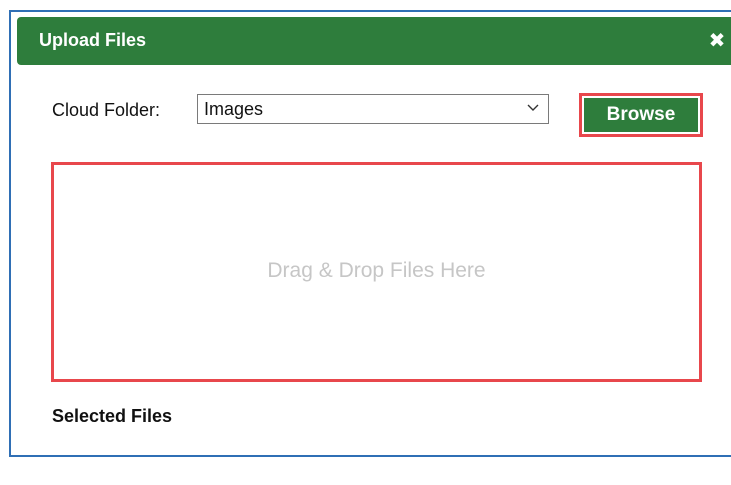  Describe the element at coordinates (112, 416) in the screenshot. I see `selected-files-heading: Selected Files` at that location.